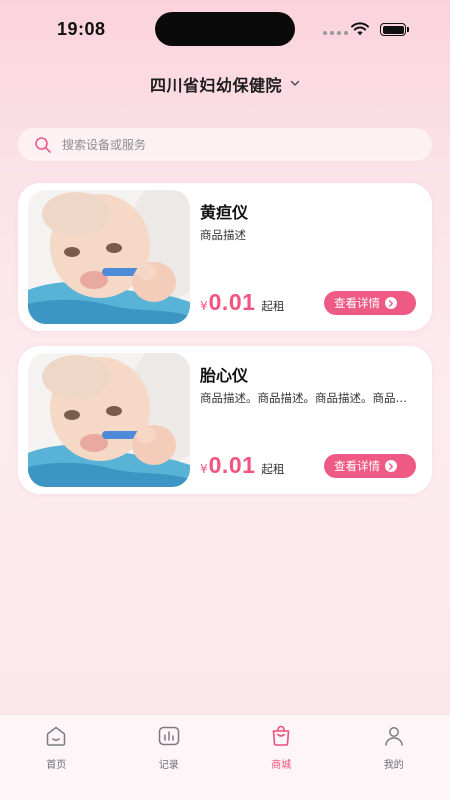  I want to click on hospital-selector: 四川省妇幼保健院, so click(225, 84).